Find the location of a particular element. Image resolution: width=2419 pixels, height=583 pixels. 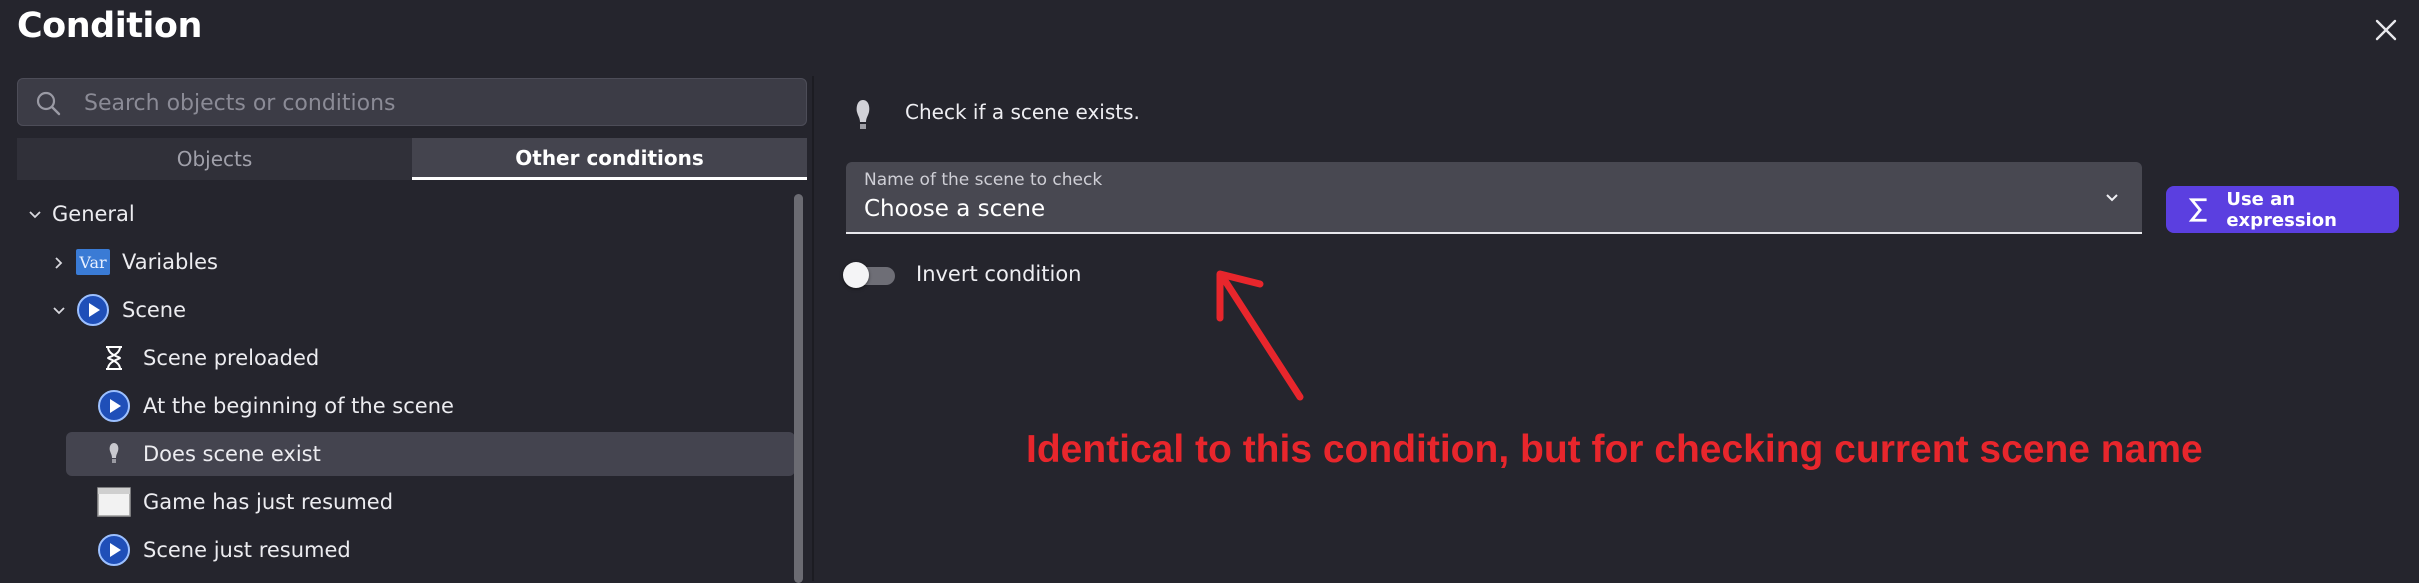

tree-item-label: Scene just resumed is located at coordinates (247, 550).